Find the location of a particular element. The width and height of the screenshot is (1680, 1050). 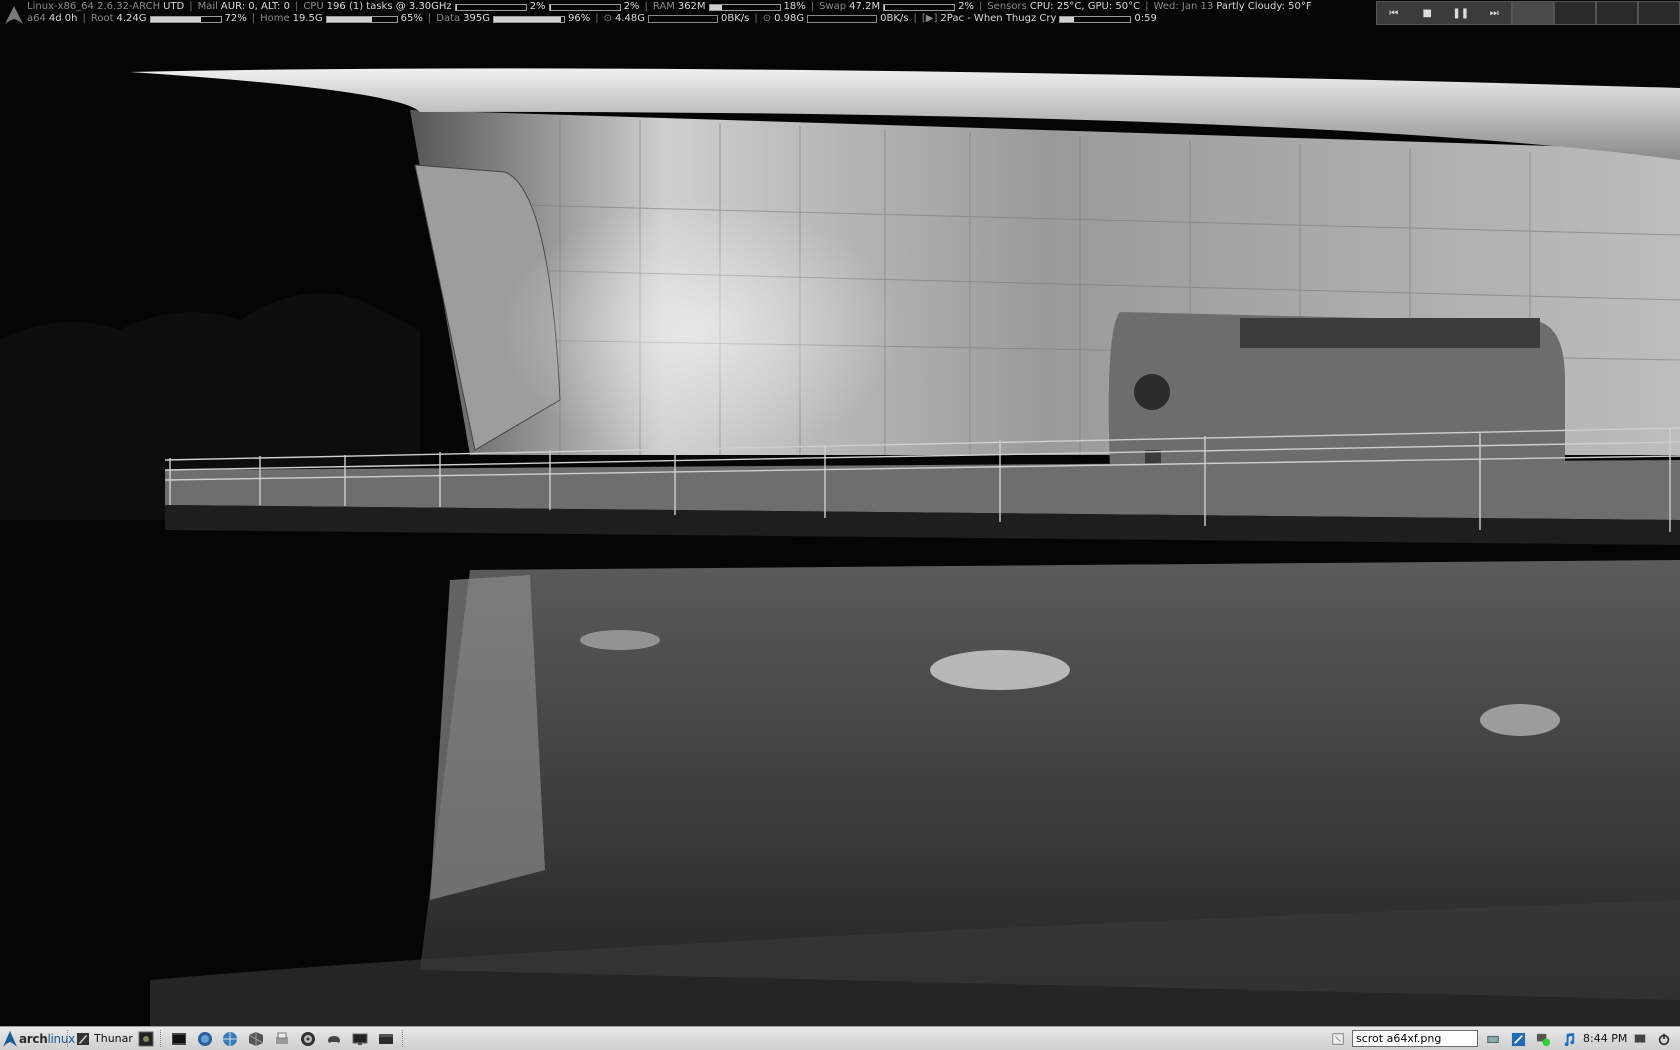

launcher-window is located at coordinates (385, 1038).